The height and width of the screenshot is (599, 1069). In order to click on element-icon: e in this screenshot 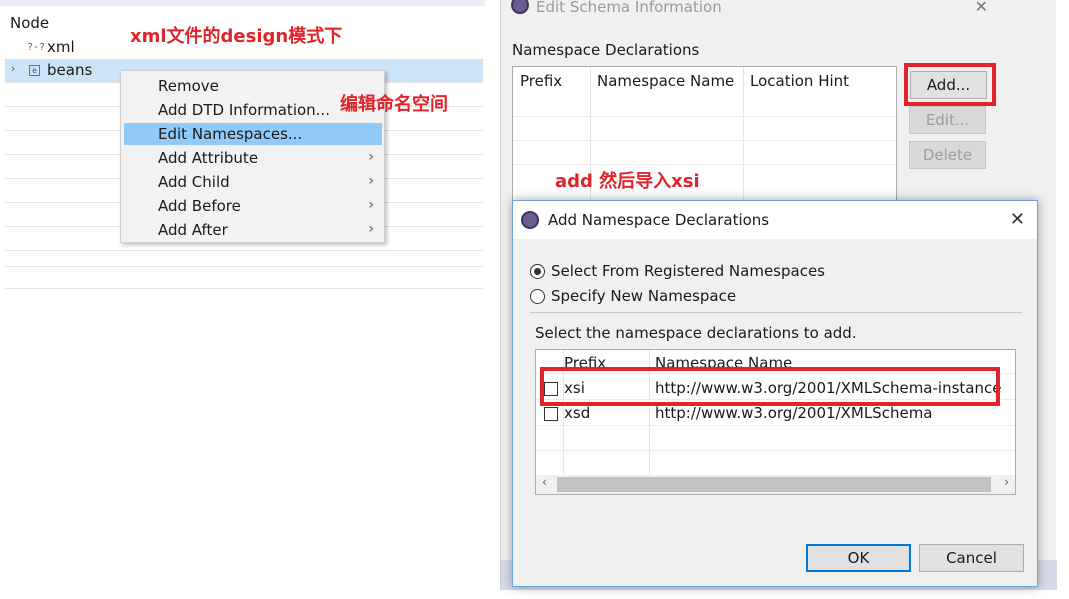, I will do `click(34, 70)`.